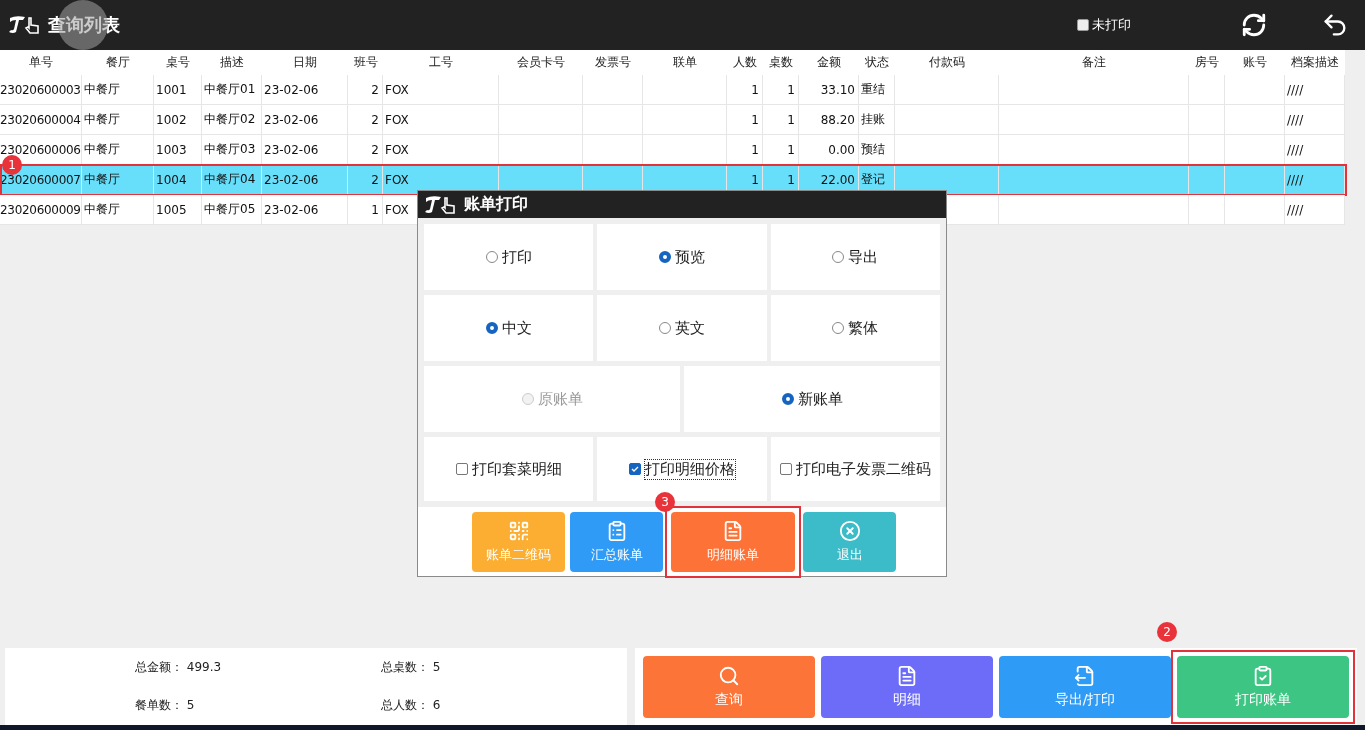 This screenshot has height=730, width=1365. Describe the element at coordinates (232, 210) in the screenshot. I see `table-cell: 中餐厅05` at that location.